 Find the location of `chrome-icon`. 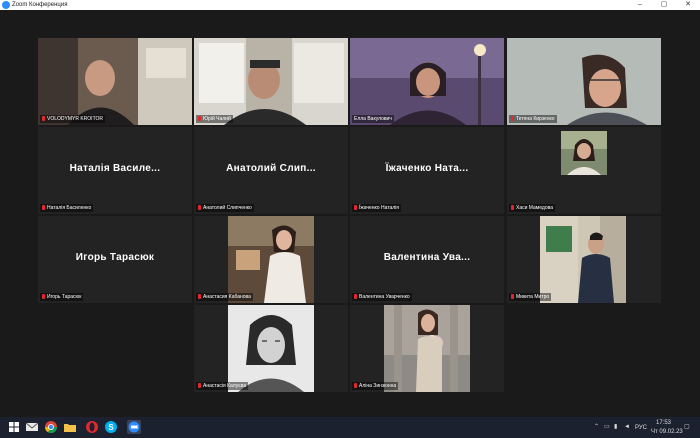

chrome-icon is located at coordinates (51, 427).